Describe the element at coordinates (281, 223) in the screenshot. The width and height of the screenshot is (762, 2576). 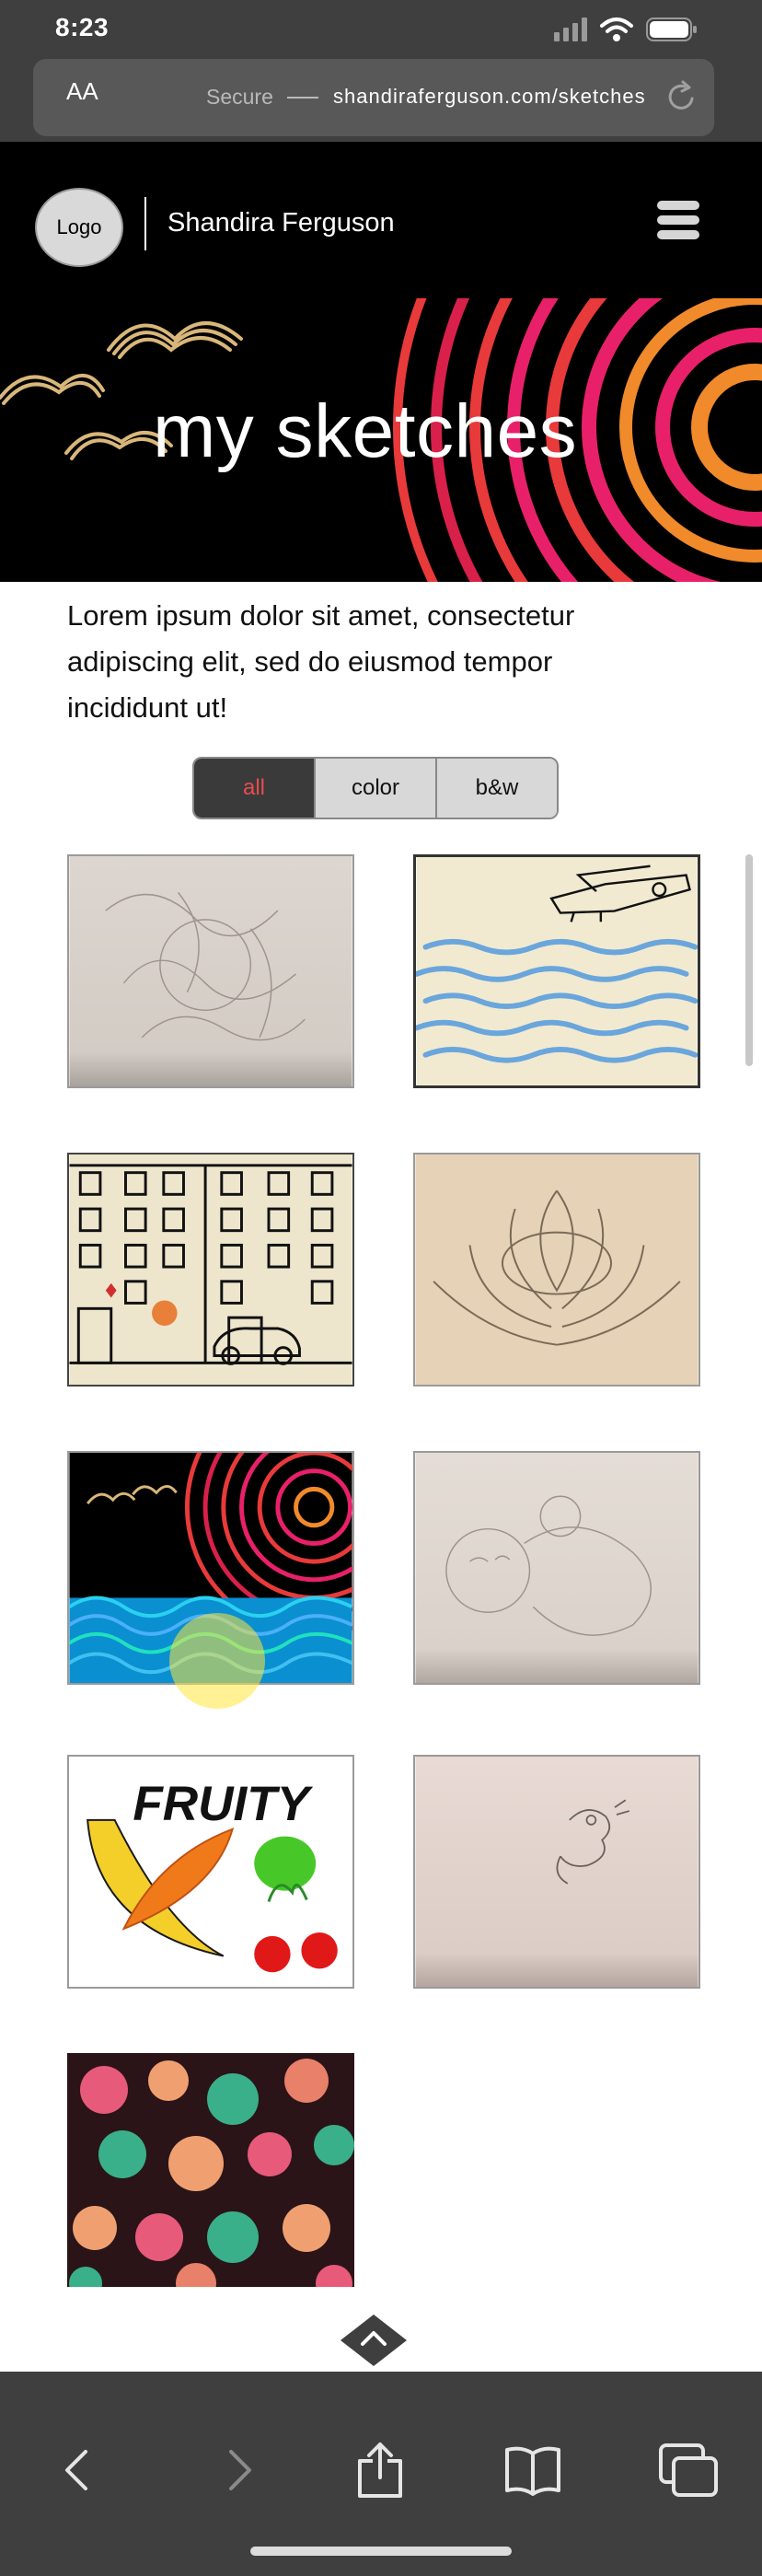
I see `site-name: Shandira Ferguson` at that location.